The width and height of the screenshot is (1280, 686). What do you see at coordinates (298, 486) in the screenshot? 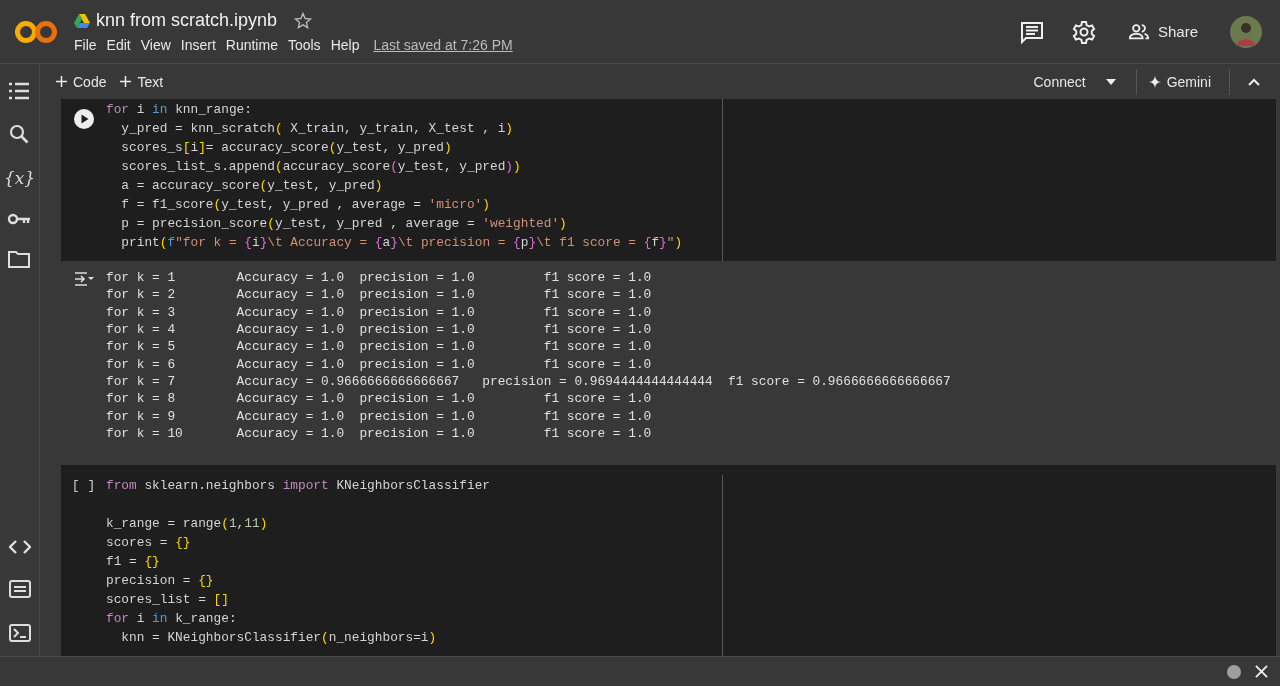
I see `code-line: from sklearn.neighbors import KNeighborsClassifier` at bounding box center [298, 486].